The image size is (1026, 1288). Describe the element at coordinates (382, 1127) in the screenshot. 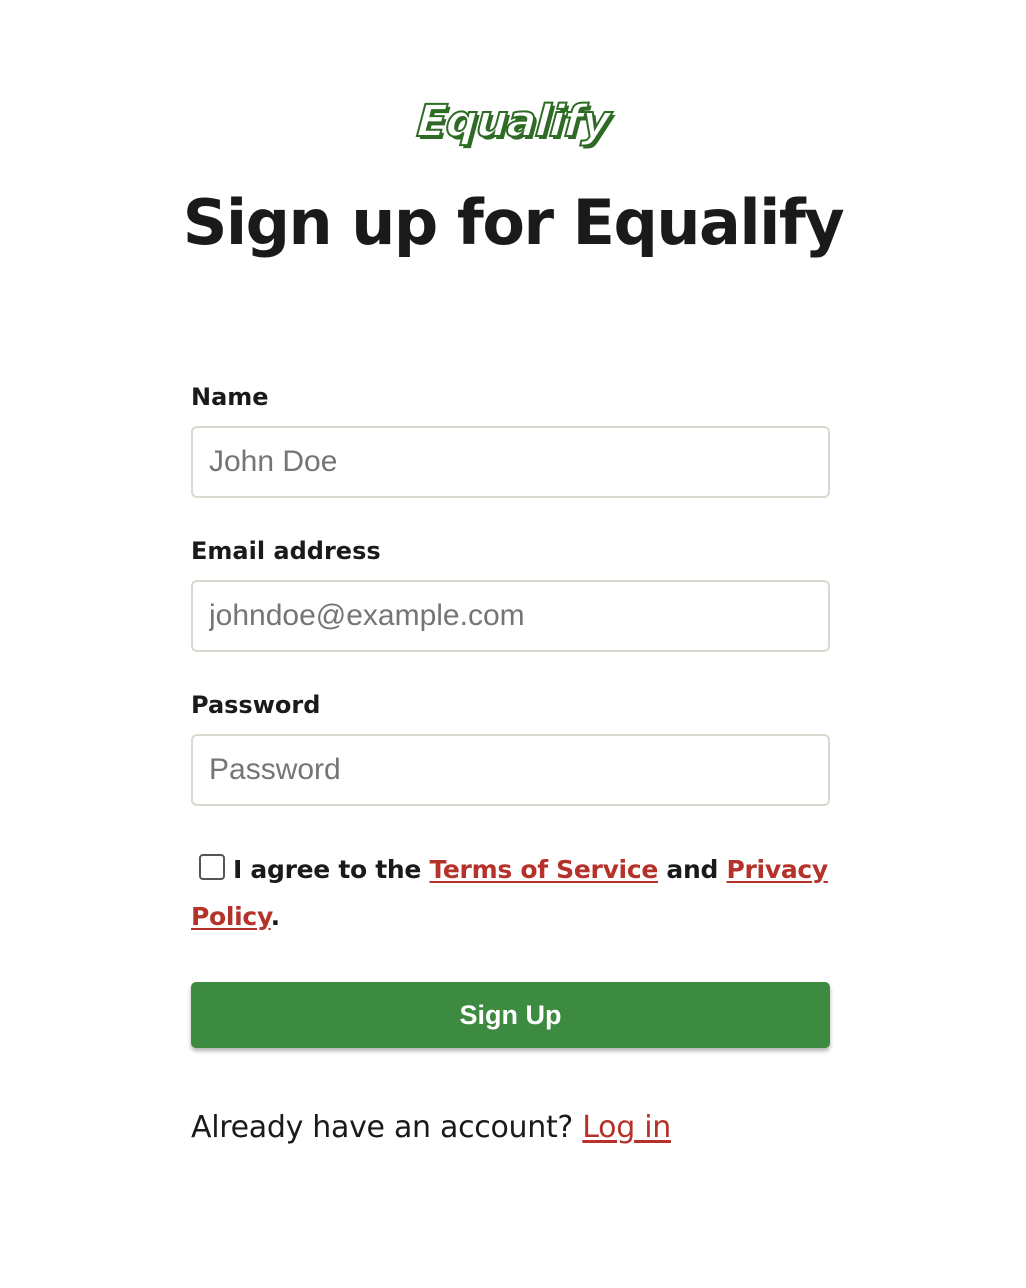

I see `login-prompt-text: Already have an account?` at that location.